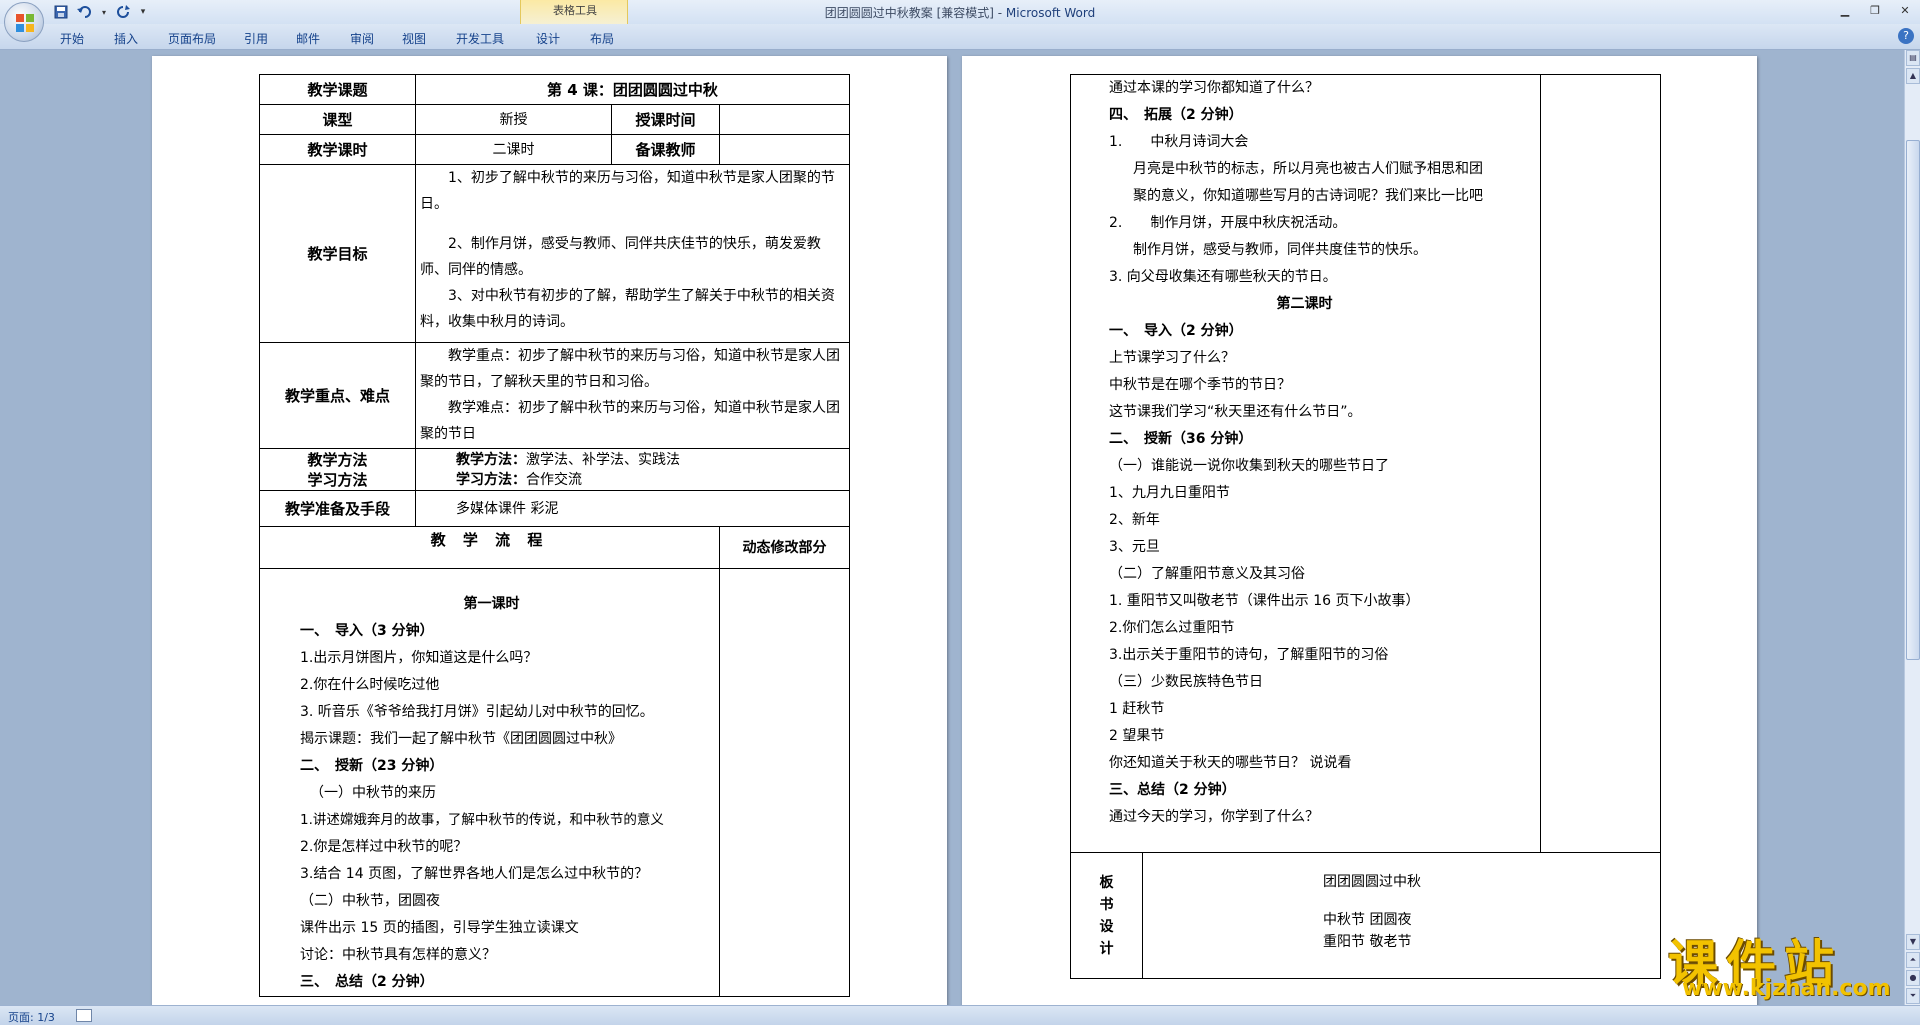  What do you see at coordinates (1372, 882) in the screenshot?
I see `board-title: 团团圆圆过中秋` at bounding box center [1372, 882].